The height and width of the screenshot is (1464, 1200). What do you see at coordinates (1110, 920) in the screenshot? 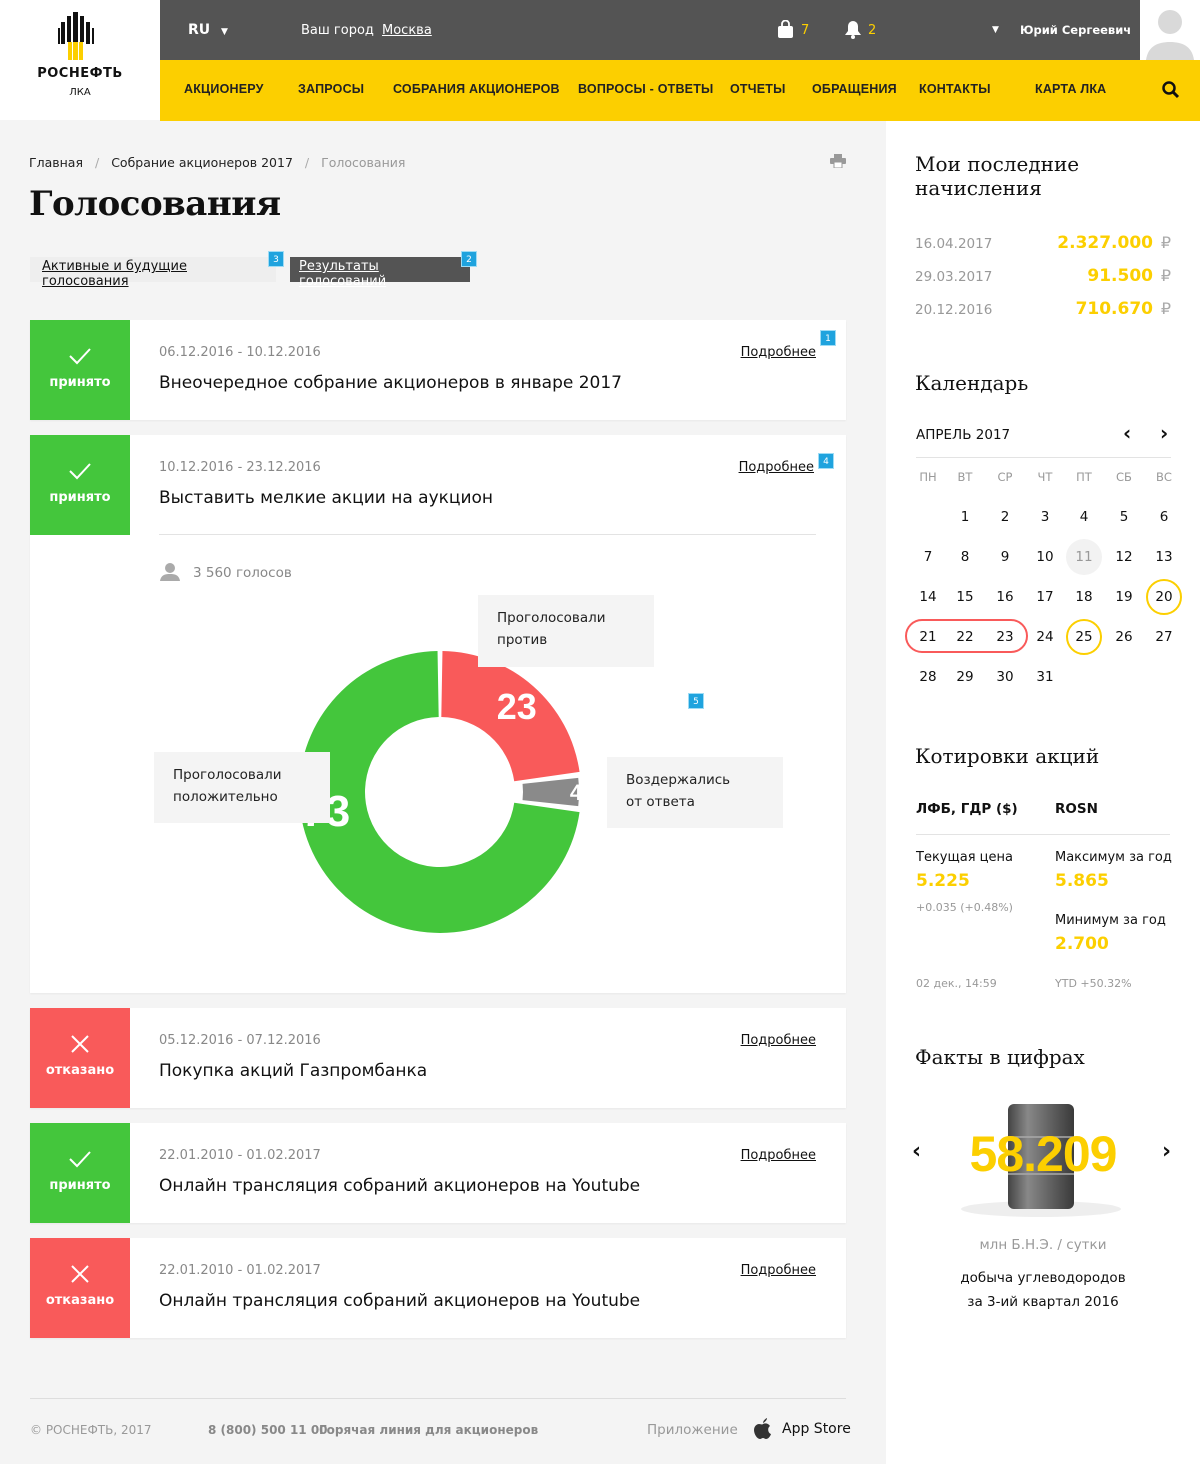
I see `year-min-label: Минимум за год` at bounding box center [1110, 920].